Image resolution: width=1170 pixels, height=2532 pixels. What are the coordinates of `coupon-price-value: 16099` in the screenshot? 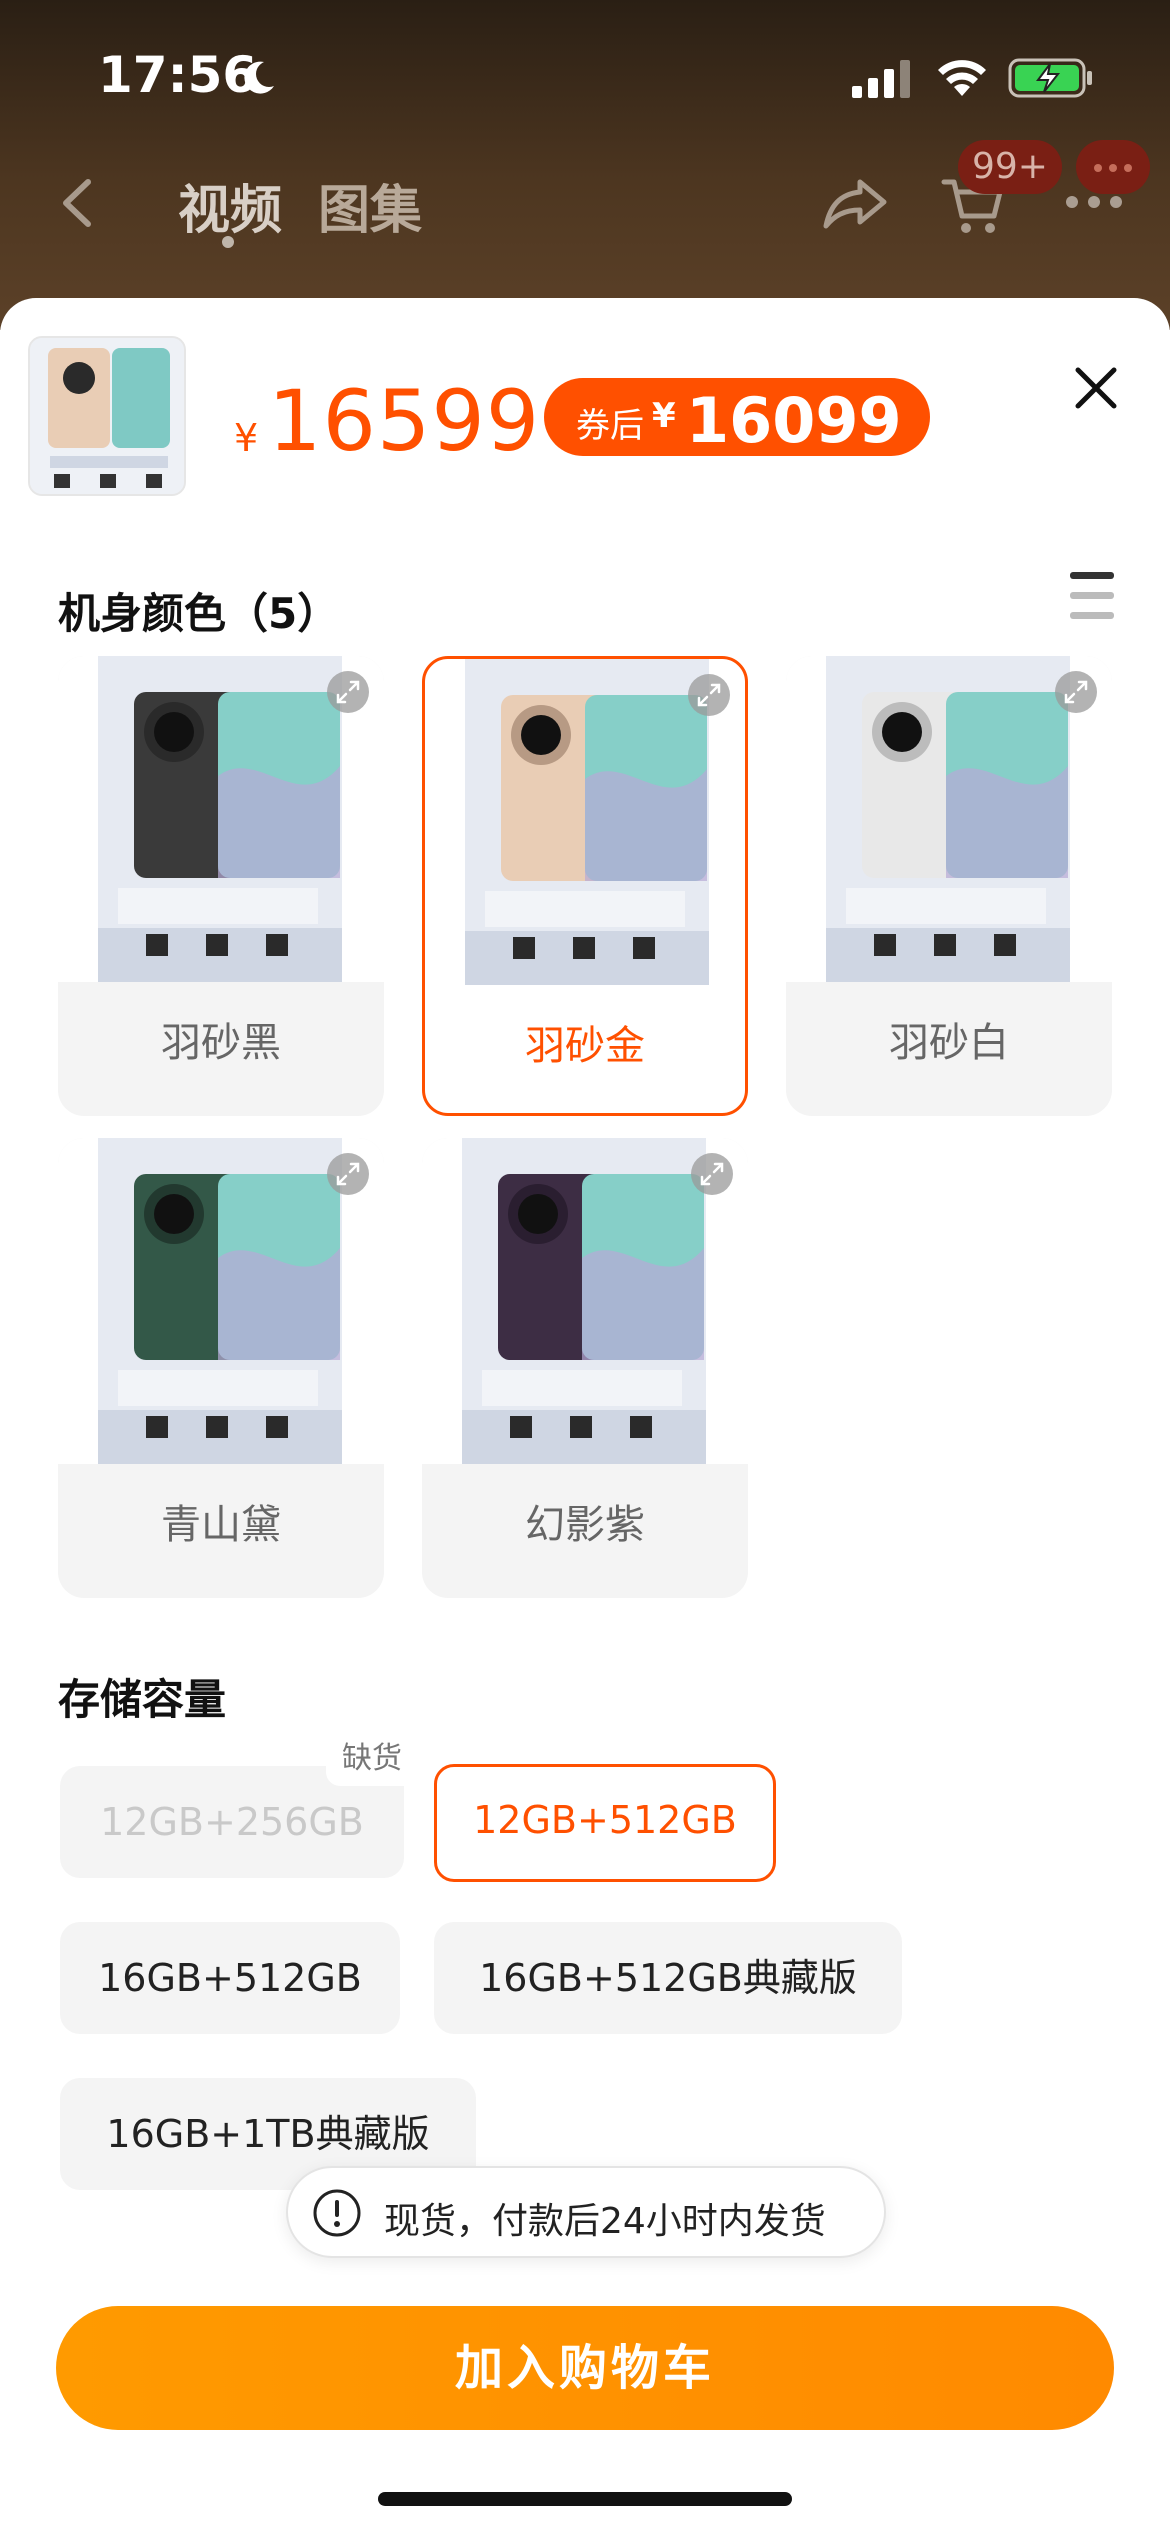 It's located at (794, 420).